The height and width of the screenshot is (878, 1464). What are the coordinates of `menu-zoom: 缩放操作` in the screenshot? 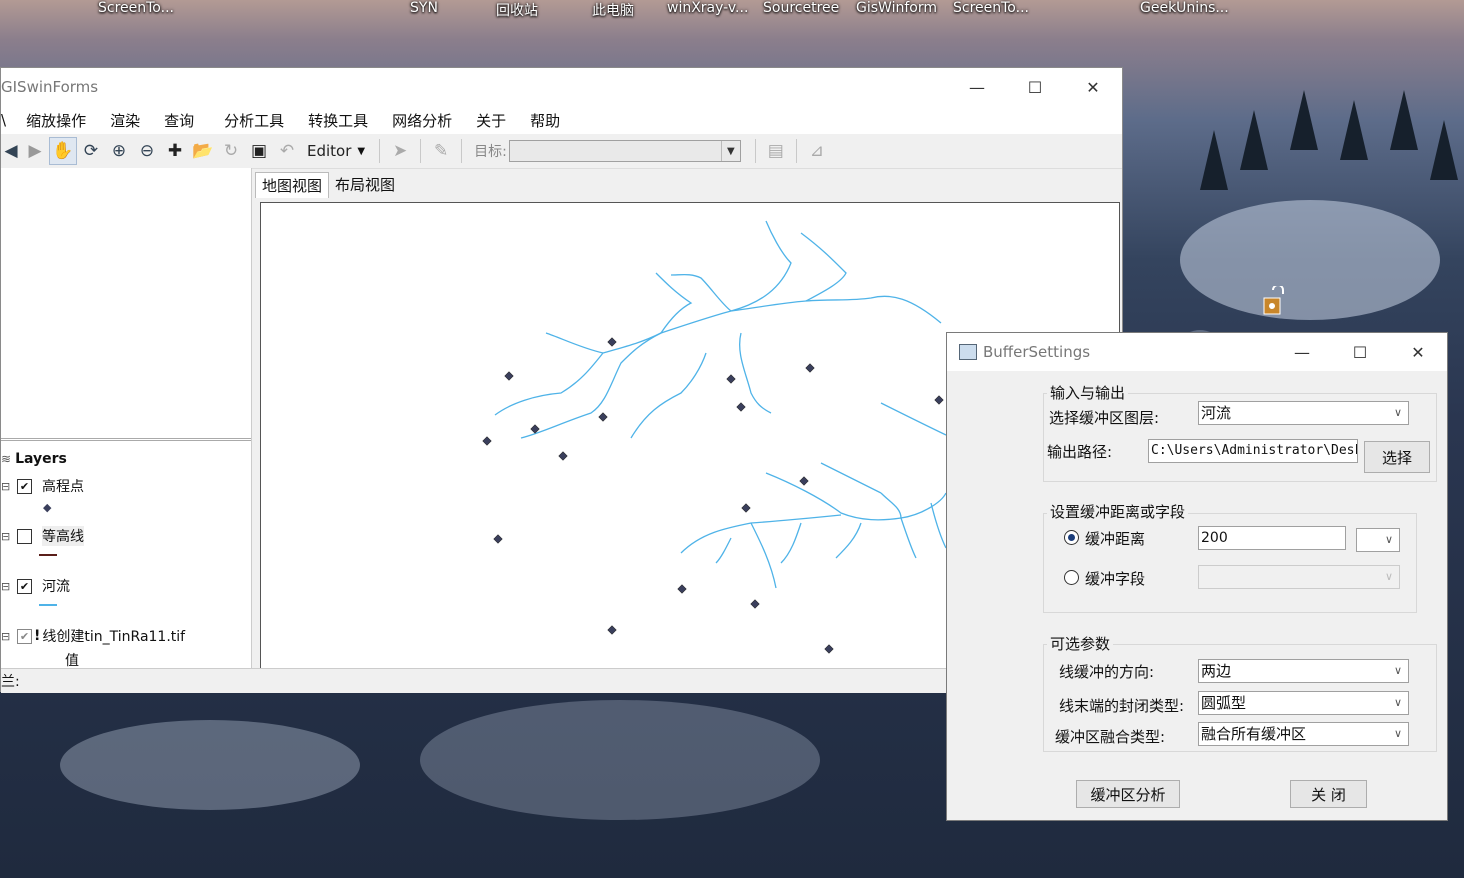 It's located at (56, 120).